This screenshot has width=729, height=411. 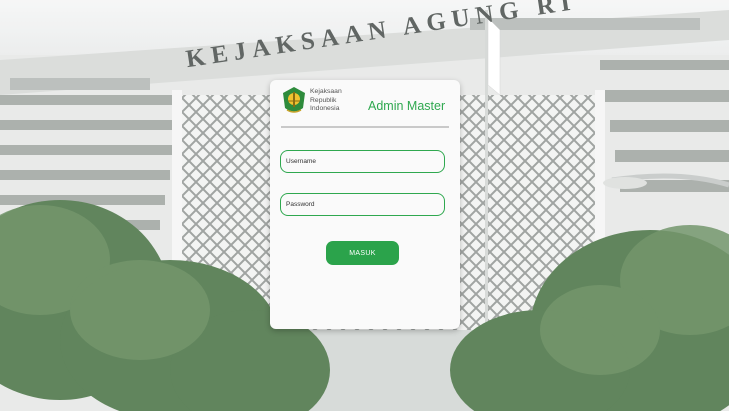 What do you see at coordinates (325, 109) in the screenshot?
I see `brand-line-3: Indonesia` at bounding box center [325, 109].